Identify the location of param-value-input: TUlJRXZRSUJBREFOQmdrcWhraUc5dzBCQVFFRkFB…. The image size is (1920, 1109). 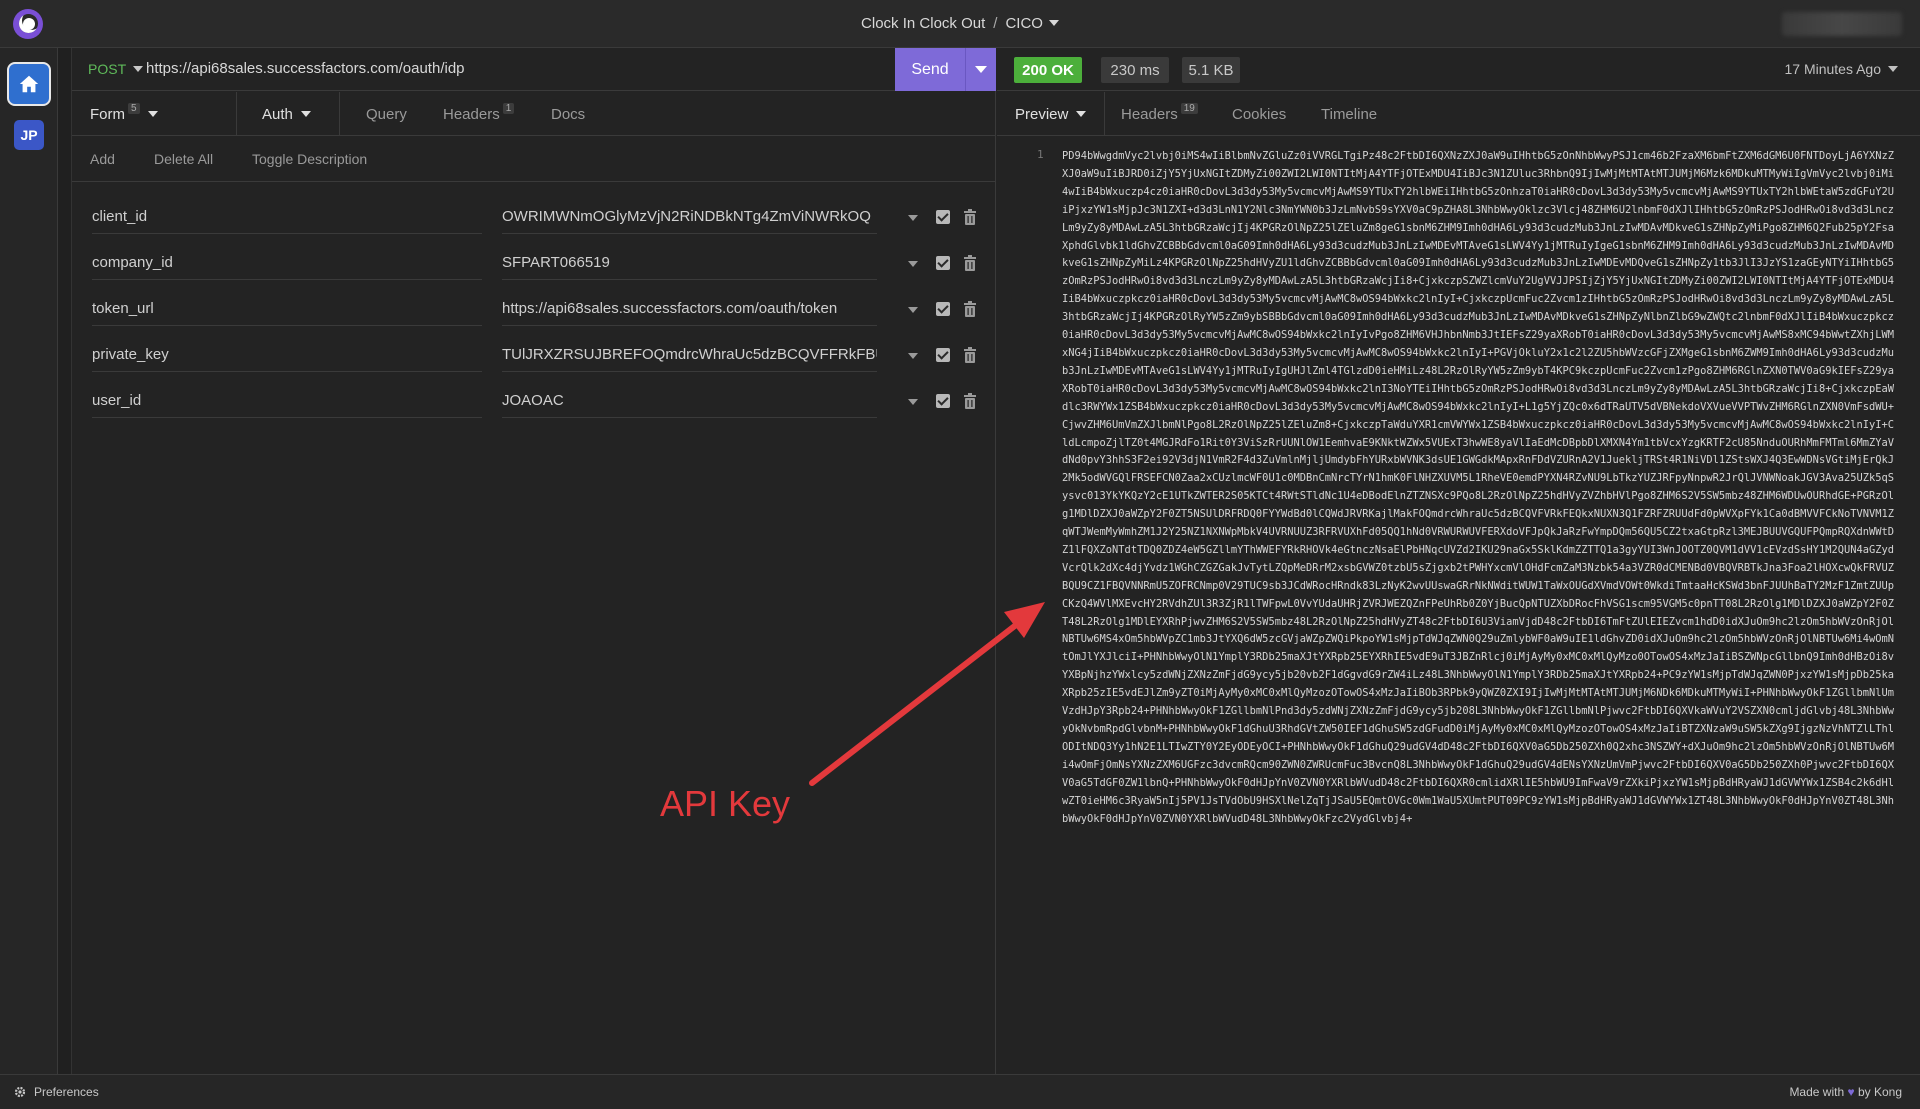
(689, 356).